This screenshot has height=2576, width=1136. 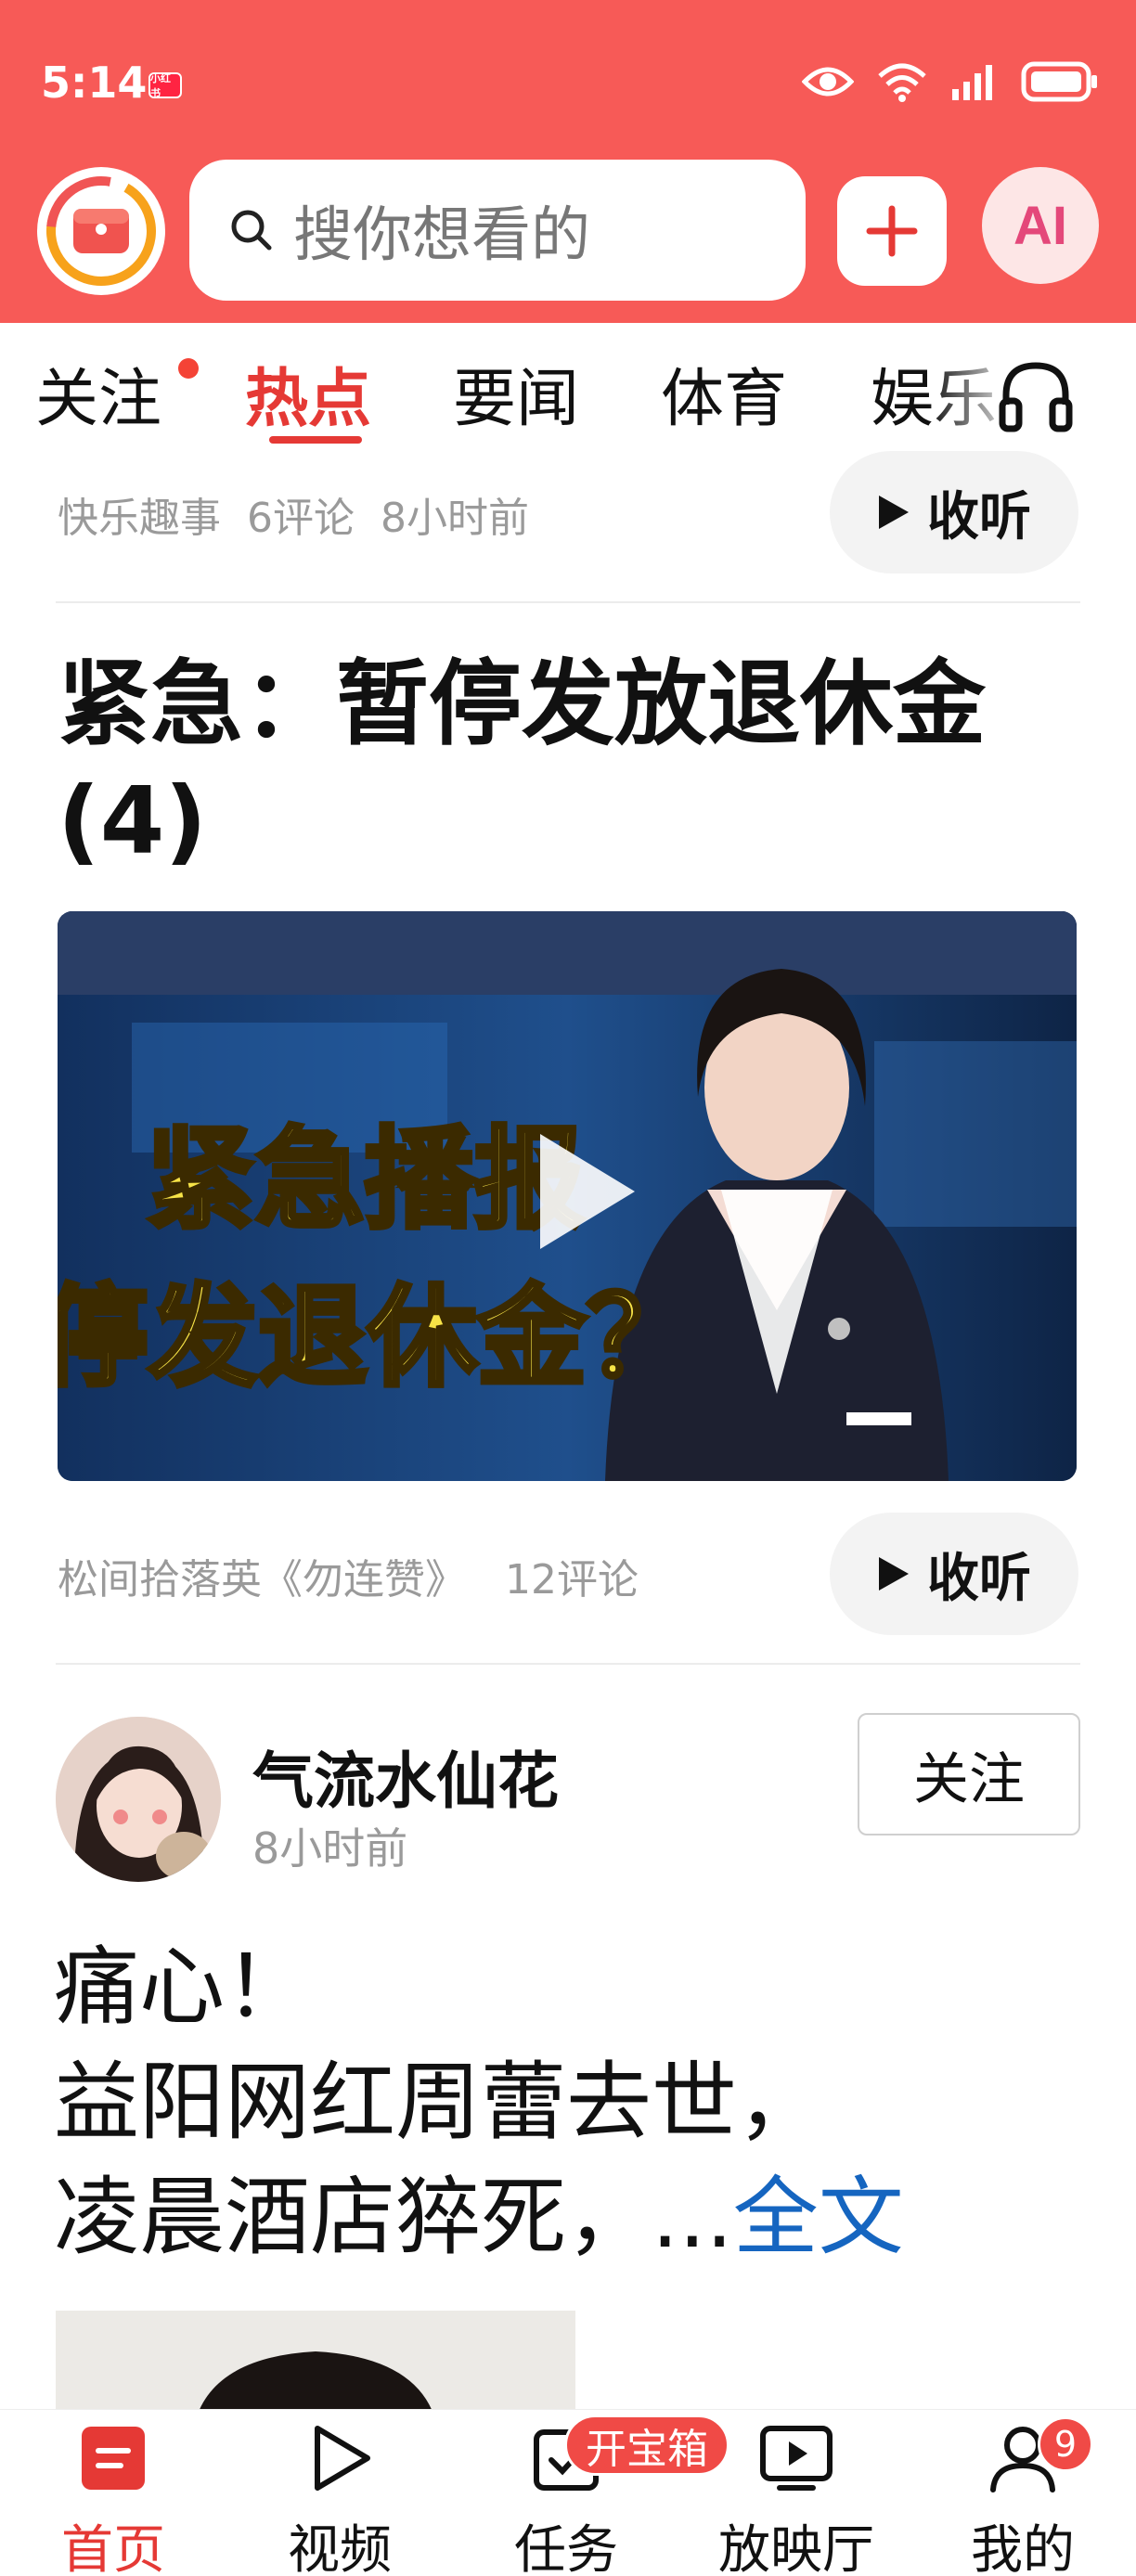 I want to click on nav-task-label: 任务, so click(x=566, y=2548).